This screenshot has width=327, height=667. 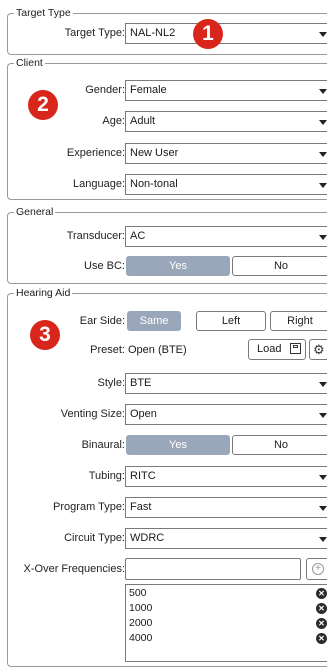 What do you see at coordinates (269, 349) in the screenshot?
I see `load-label: Load` at bounding box center [269, 349].